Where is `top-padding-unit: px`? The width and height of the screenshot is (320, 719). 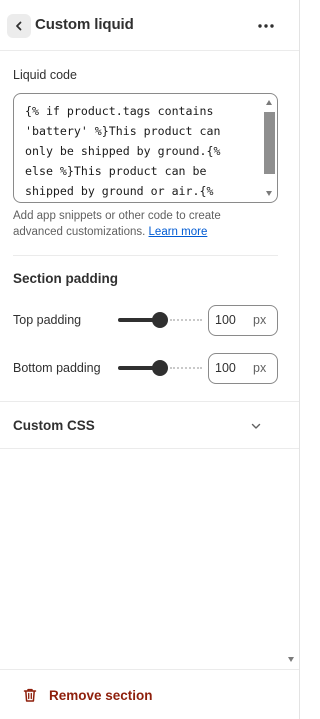
top-padding-unit: px is located at coordinates (260, 320).